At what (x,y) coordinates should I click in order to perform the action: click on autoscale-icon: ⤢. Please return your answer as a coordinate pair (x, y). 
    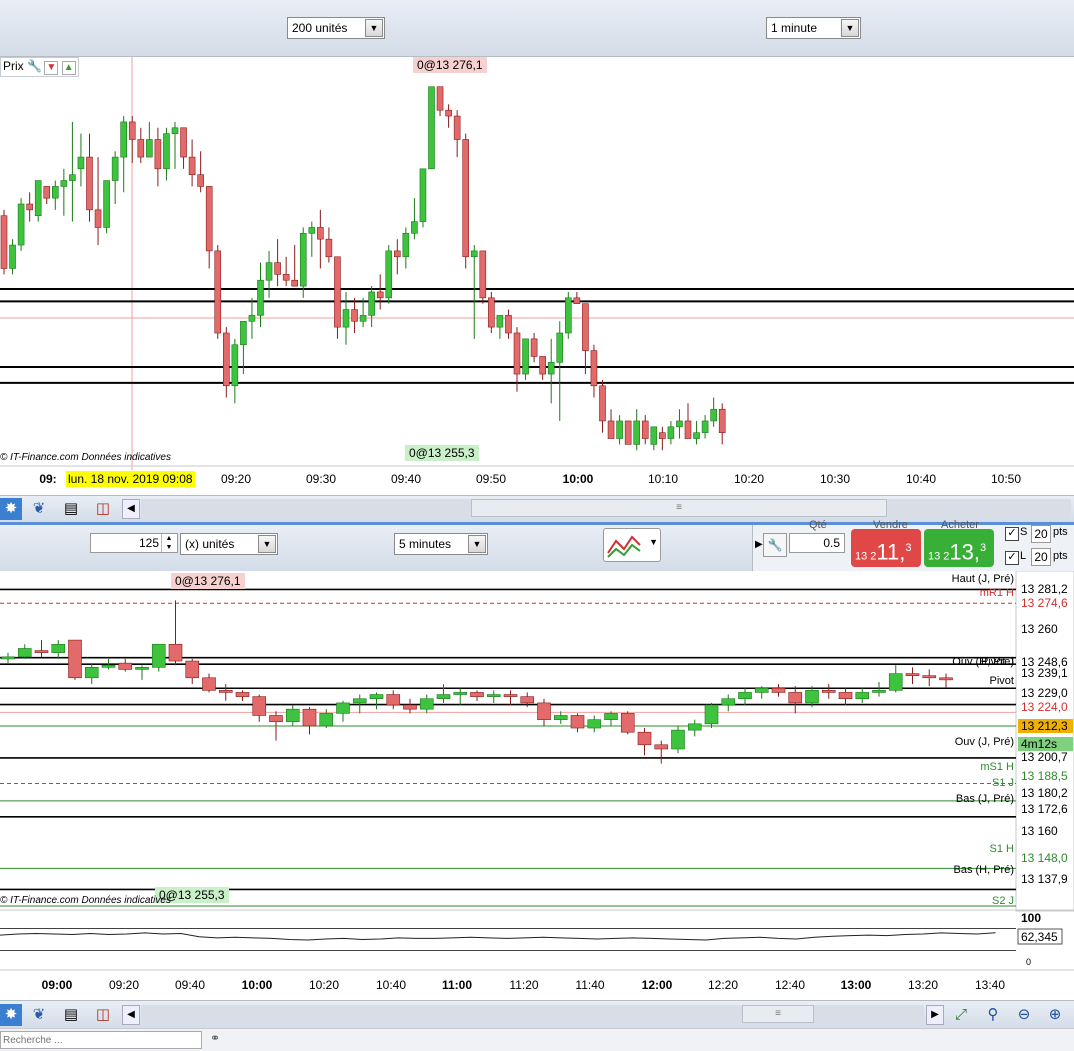
    Looking at the image, I should click on (961, 1015).